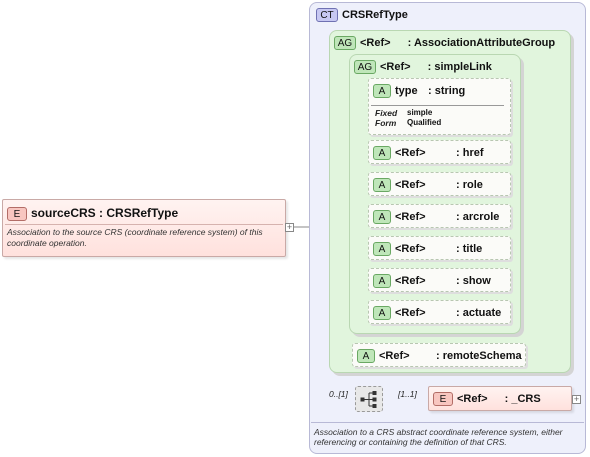 This screenshot has height=457, width=590. I want to click on source-crs-title: EsourceCRS : CRSRefType, so click(92, 213).